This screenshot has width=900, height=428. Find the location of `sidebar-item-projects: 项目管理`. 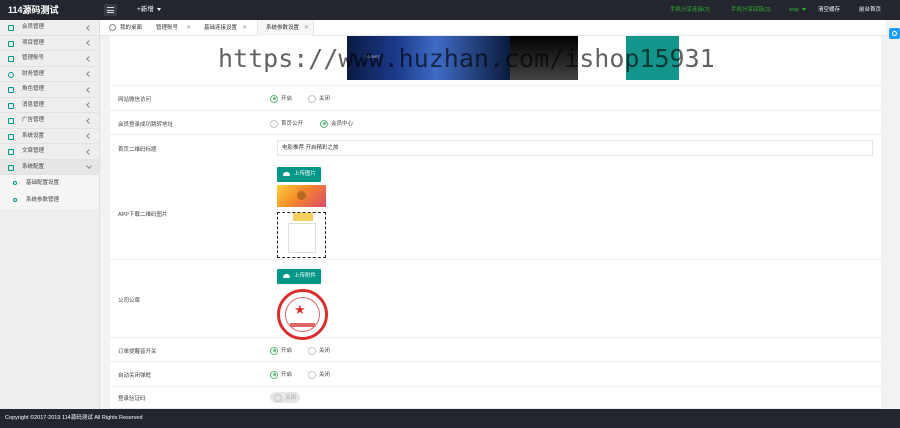

sidebar-item-projects: 项目管理 is located at coordinates (49, 43).